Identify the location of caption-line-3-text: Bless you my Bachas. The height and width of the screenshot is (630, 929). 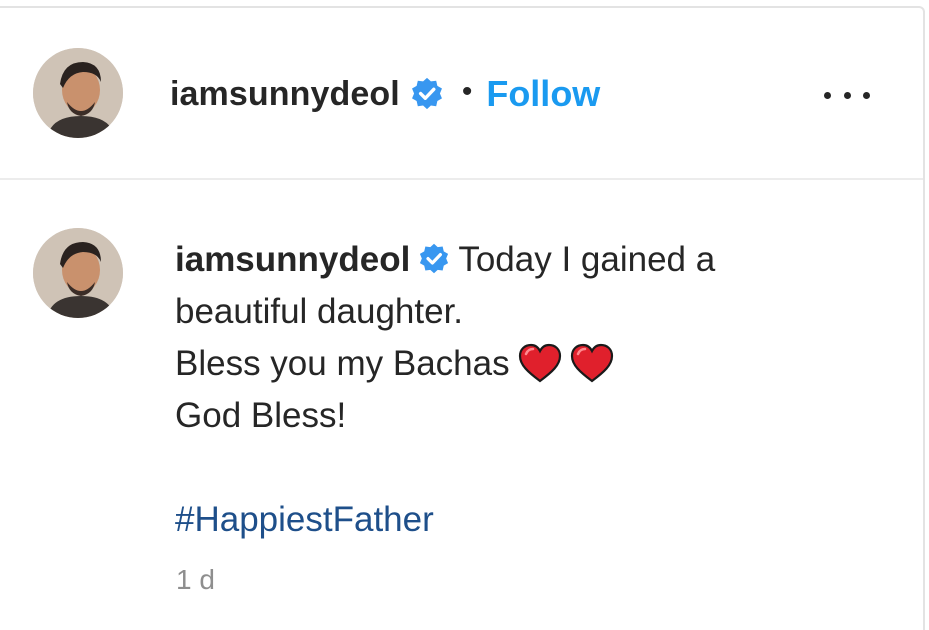
(342, 363).